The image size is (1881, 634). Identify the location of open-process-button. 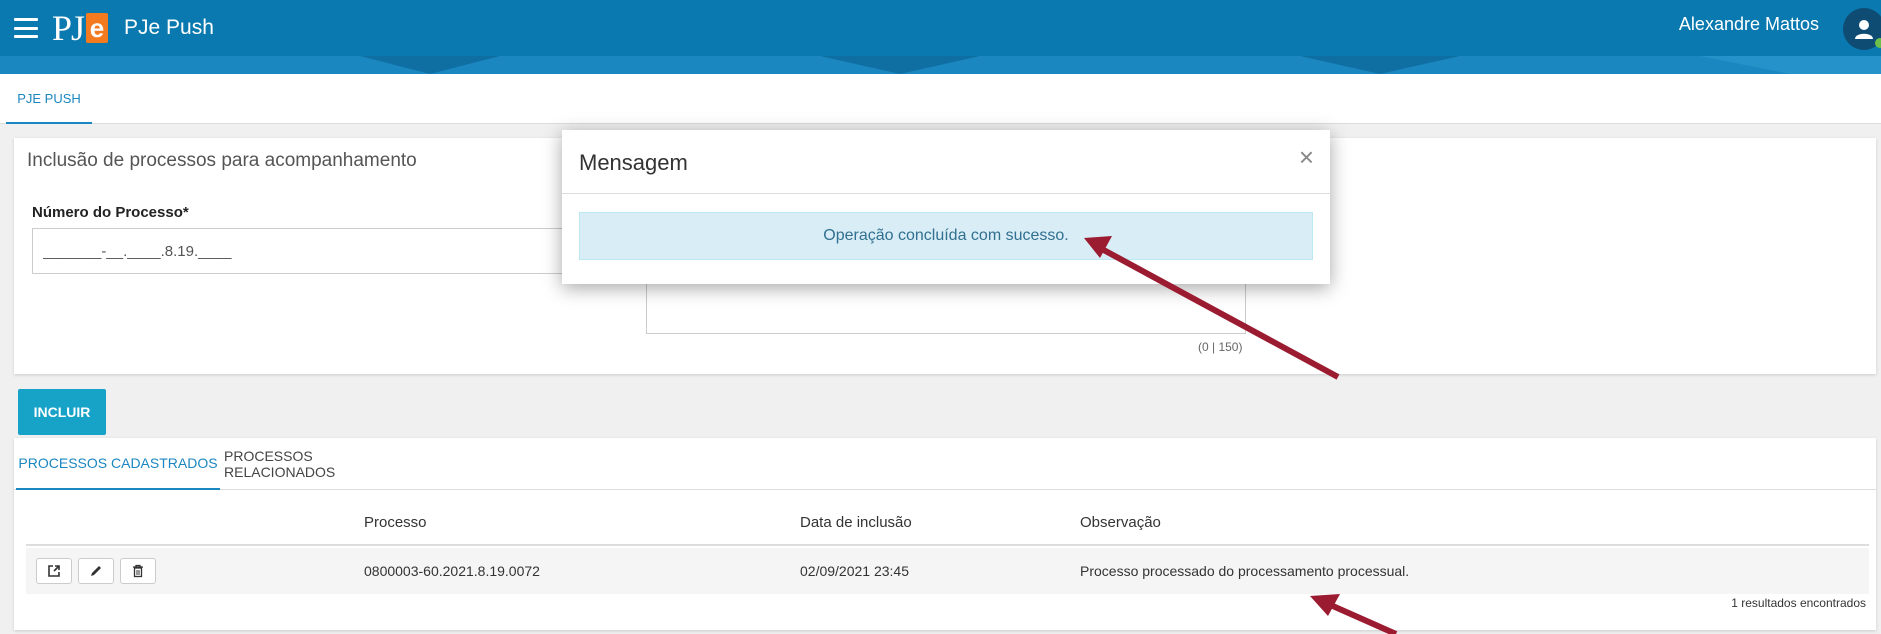
(54, 571).